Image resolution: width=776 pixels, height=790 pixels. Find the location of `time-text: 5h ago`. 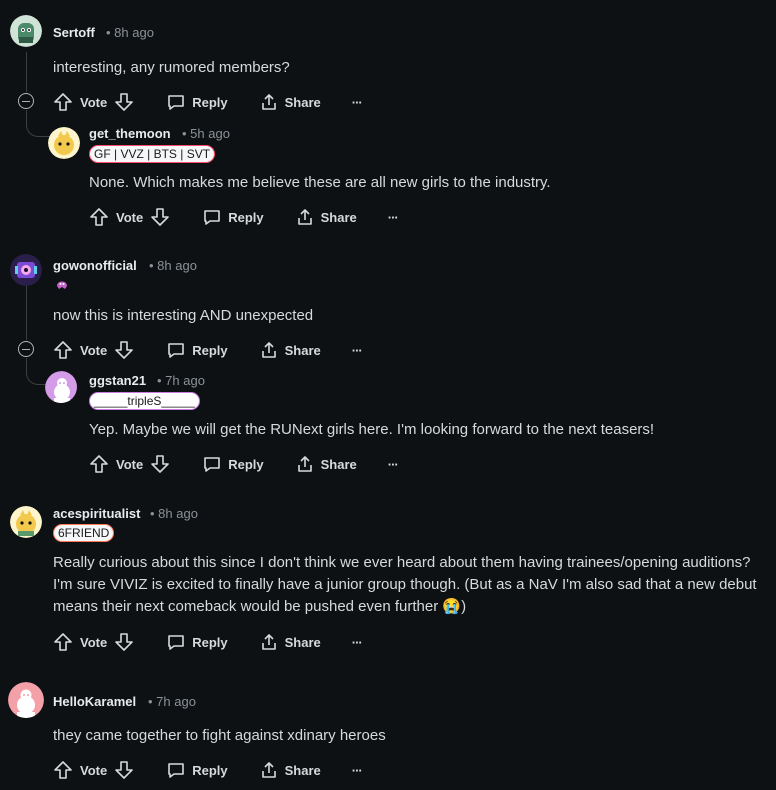

time-text: 5h ago is located at coordinates (210, 133).